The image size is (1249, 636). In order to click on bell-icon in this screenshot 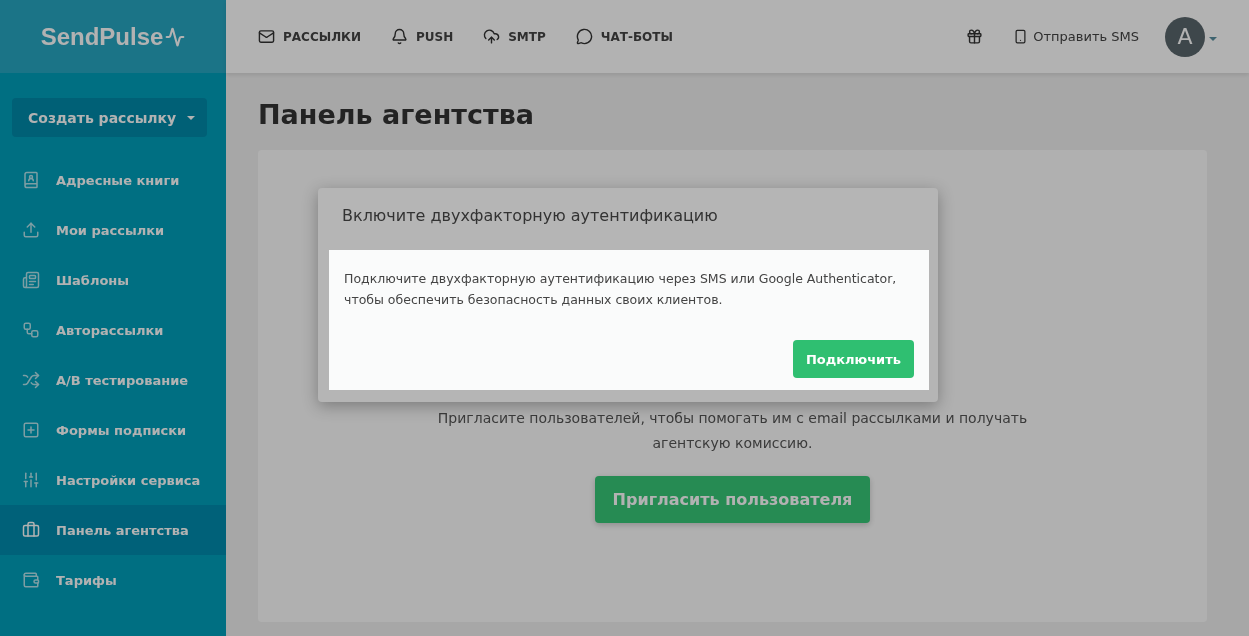, I will do `click(399, 36)`.